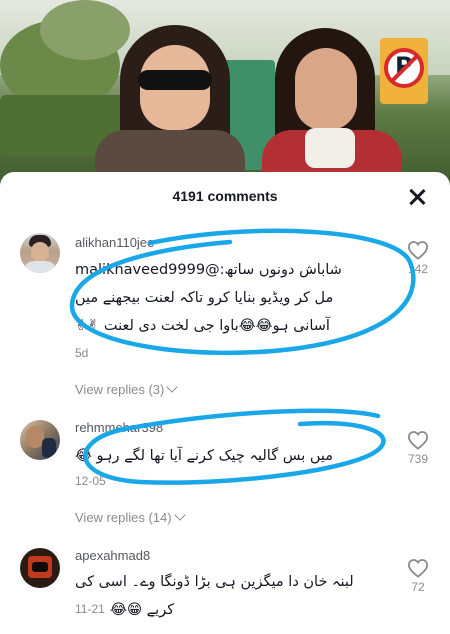  What do you see at coordinates (90, 609) in the screenshot?
I see `comment-date: 11-21` at bounding box center [90, 609].